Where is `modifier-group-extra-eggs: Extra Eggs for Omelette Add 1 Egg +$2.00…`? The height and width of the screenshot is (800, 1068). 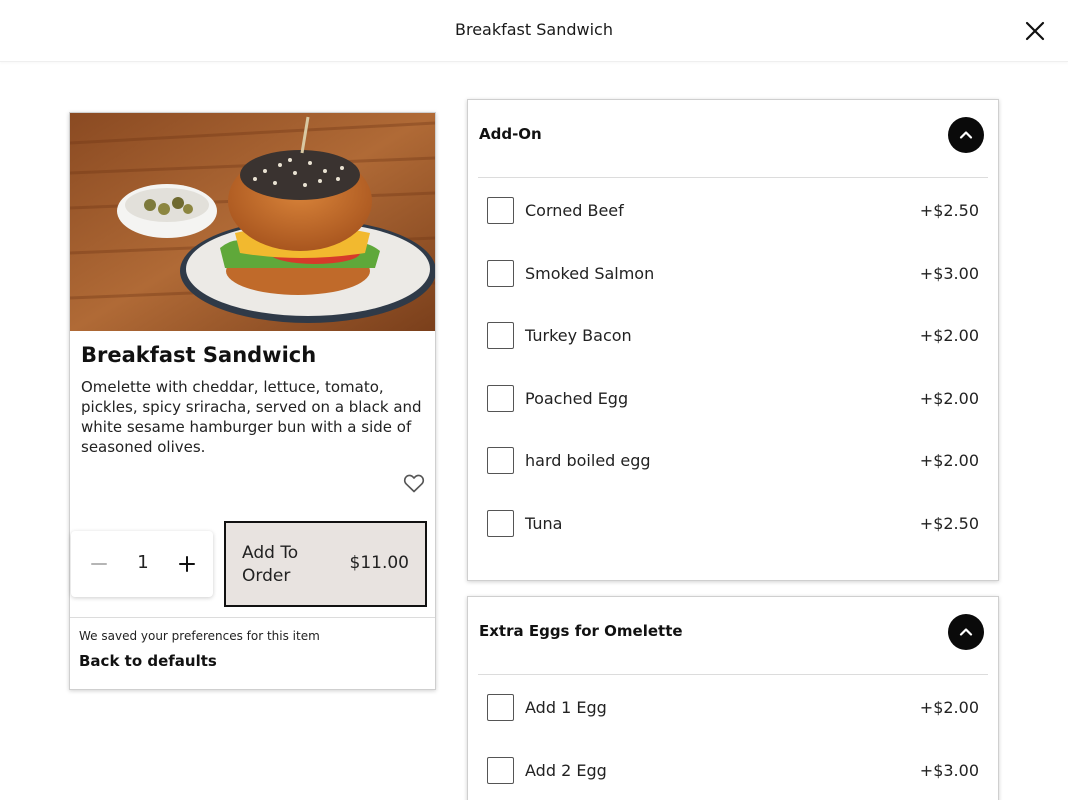 modifier-group-extra-eggs: Extra Eggs for Omelette Add 1 Egg +$2.00… is located at coordinates (733, 698).